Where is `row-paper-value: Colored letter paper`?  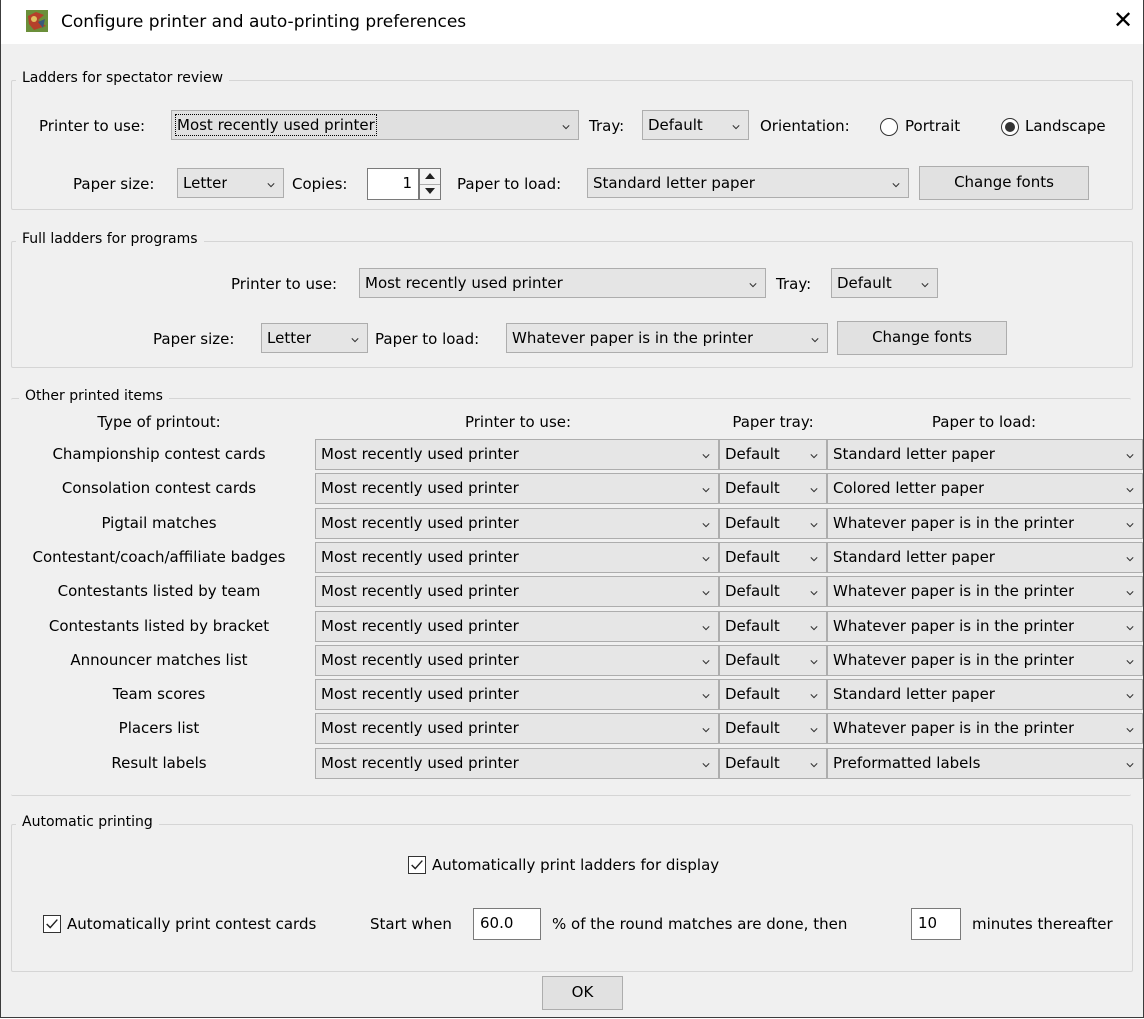
row-paper-value: Colored letter paper is located at coordinates (909, 488).